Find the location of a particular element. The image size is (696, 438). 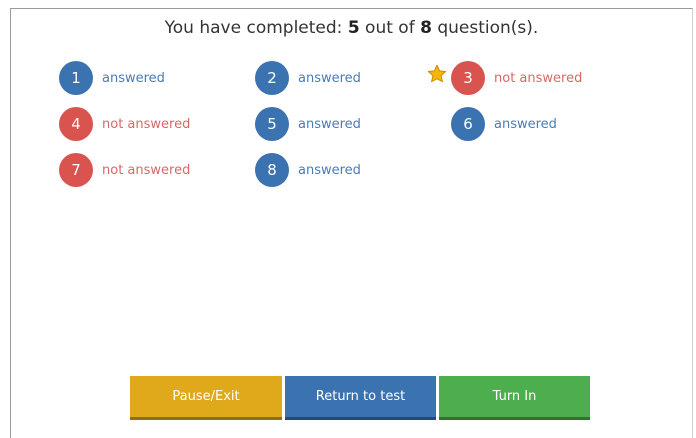

summary-prefix: You have completed: is located at coordinates (256, 28).